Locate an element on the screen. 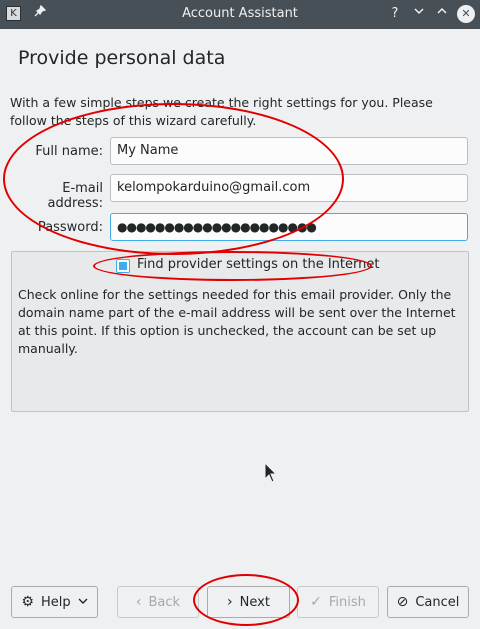 The width and height of the screenshot is (480, 629). email-label: E-mail address: is located at coordinates (75, 196).